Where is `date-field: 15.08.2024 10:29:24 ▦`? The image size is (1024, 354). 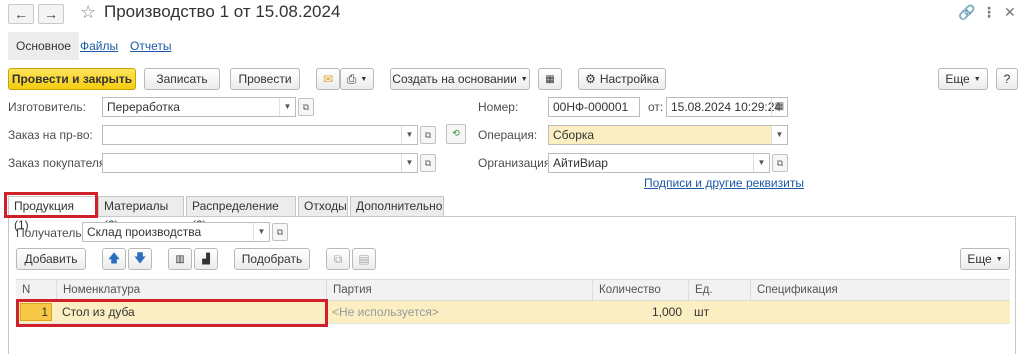 date-field: 15.08.2024 10:29:24 ▦ is located at coordinates (727, 107).